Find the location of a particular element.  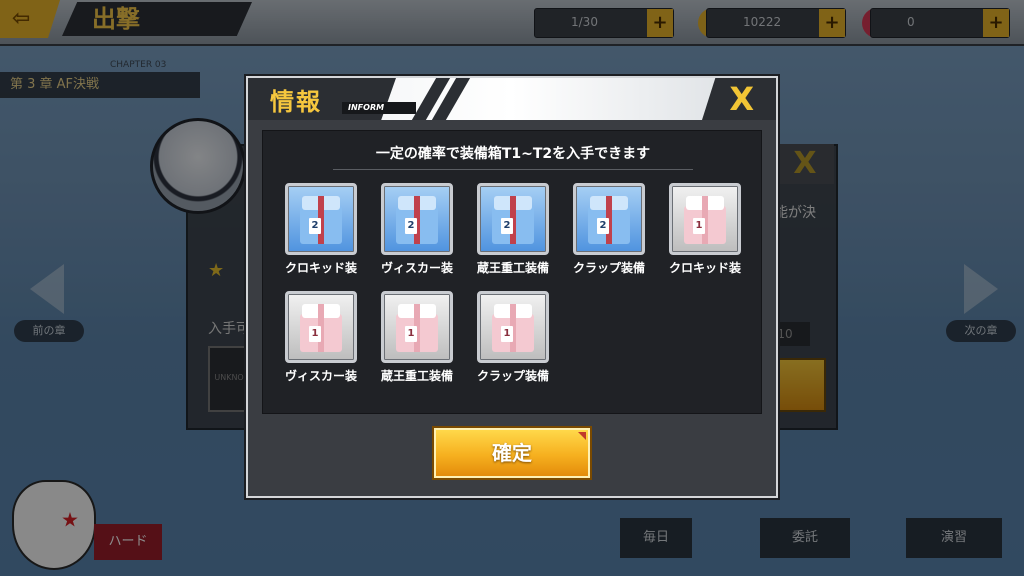

reward-item: 2 ヴィスカー装 is located at coordinates (417, 233).